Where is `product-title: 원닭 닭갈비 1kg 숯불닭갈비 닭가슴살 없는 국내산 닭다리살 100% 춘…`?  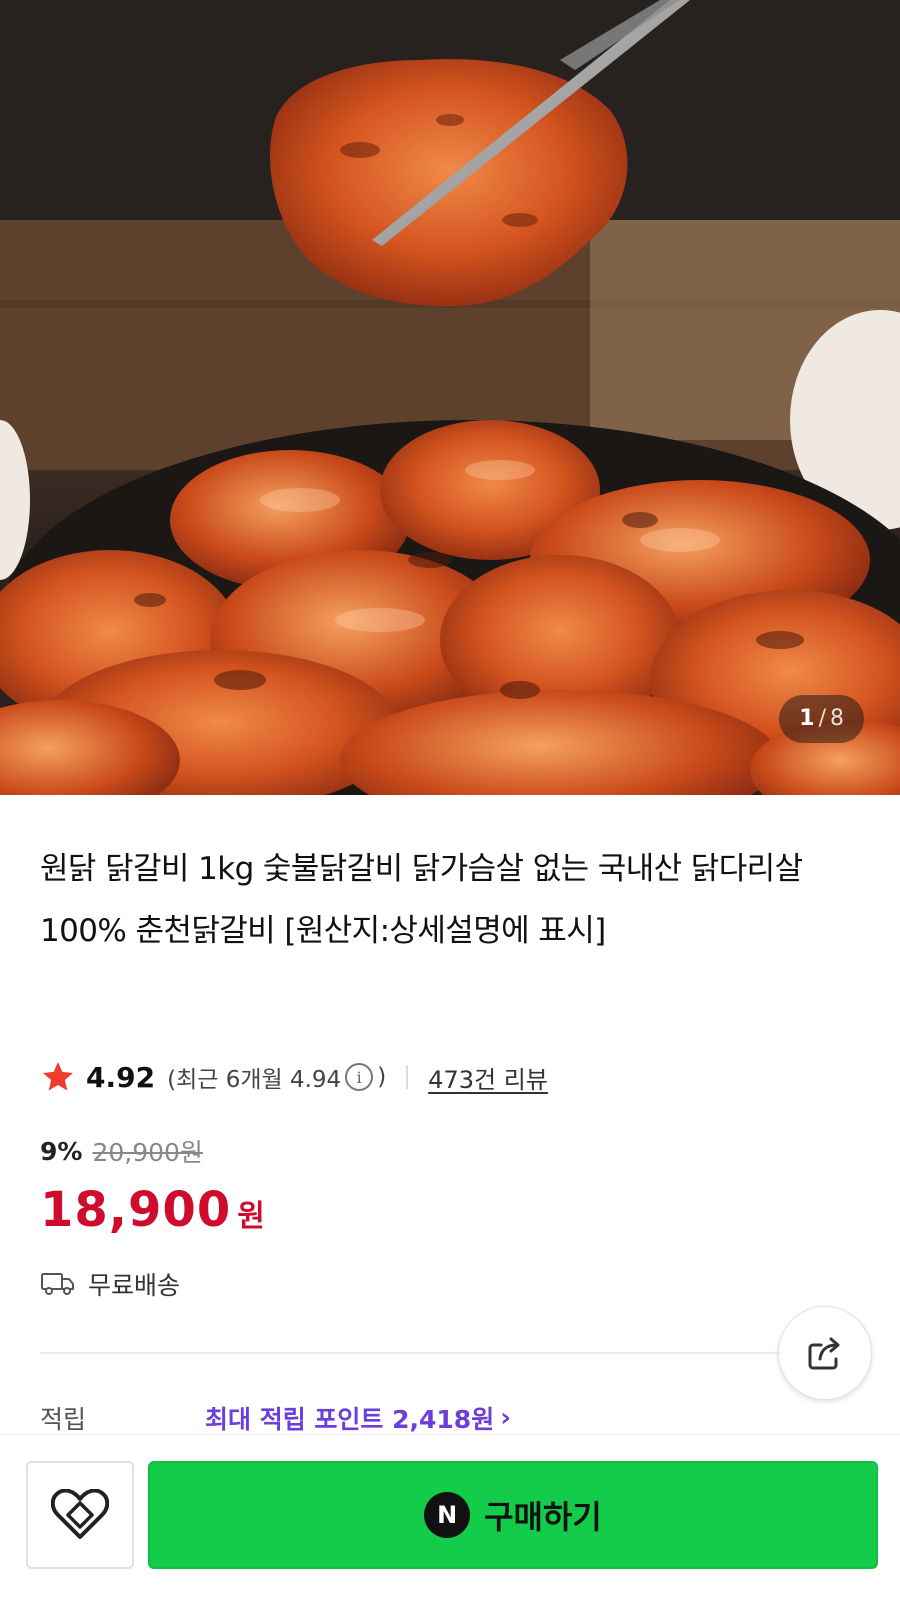
product-title: 원닭 닭갈비 1kg 숯불닭갈비 닭가슴살 없는 국내산 닭다리살 100% 춘… is located at coordinates (421, 900).